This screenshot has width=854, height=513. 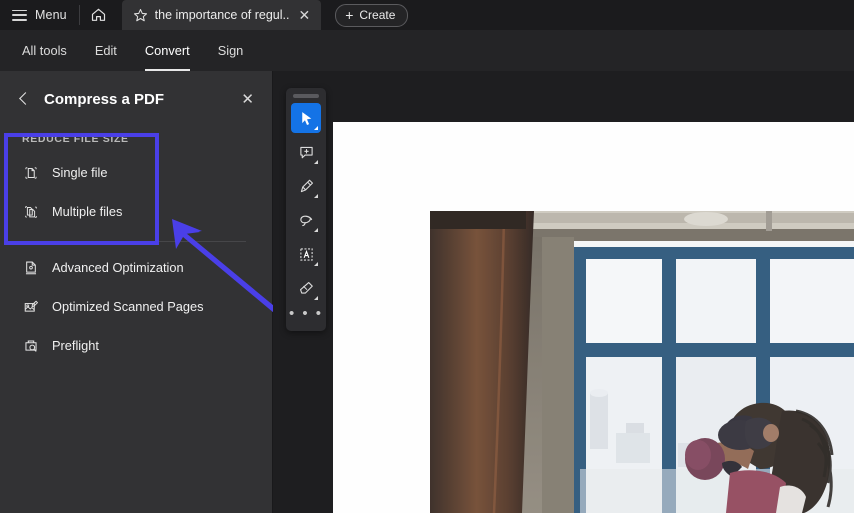 I want to click on text-box-icon, so click(x=306, y=254).